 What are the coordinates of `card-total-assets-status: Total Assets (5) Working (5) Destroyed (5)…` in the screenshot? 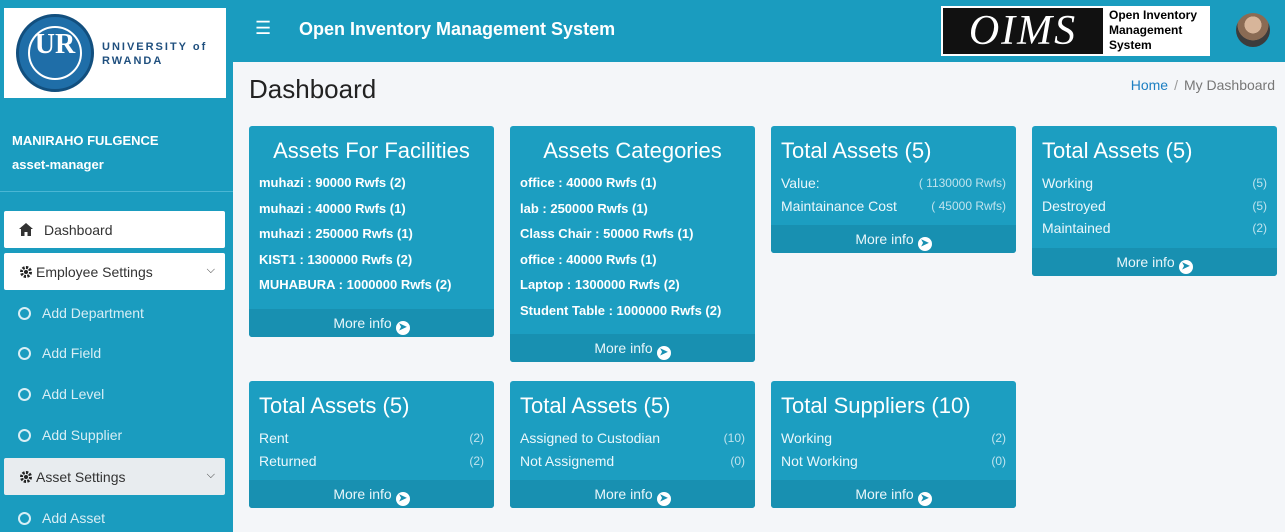 It's located at (1154, 201).